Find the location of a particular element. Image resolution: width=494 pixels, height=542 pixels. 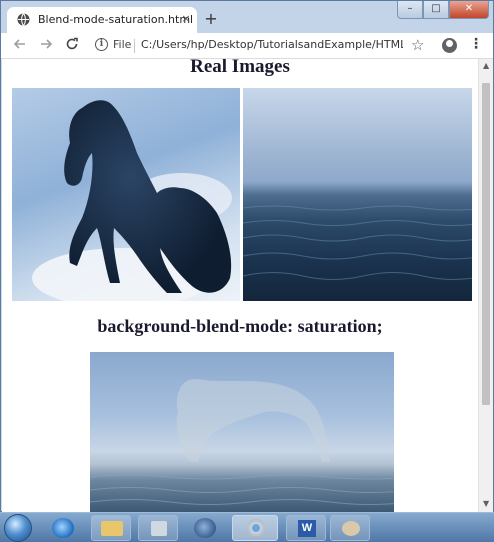

account-icon is located at coordinates (449, 45).